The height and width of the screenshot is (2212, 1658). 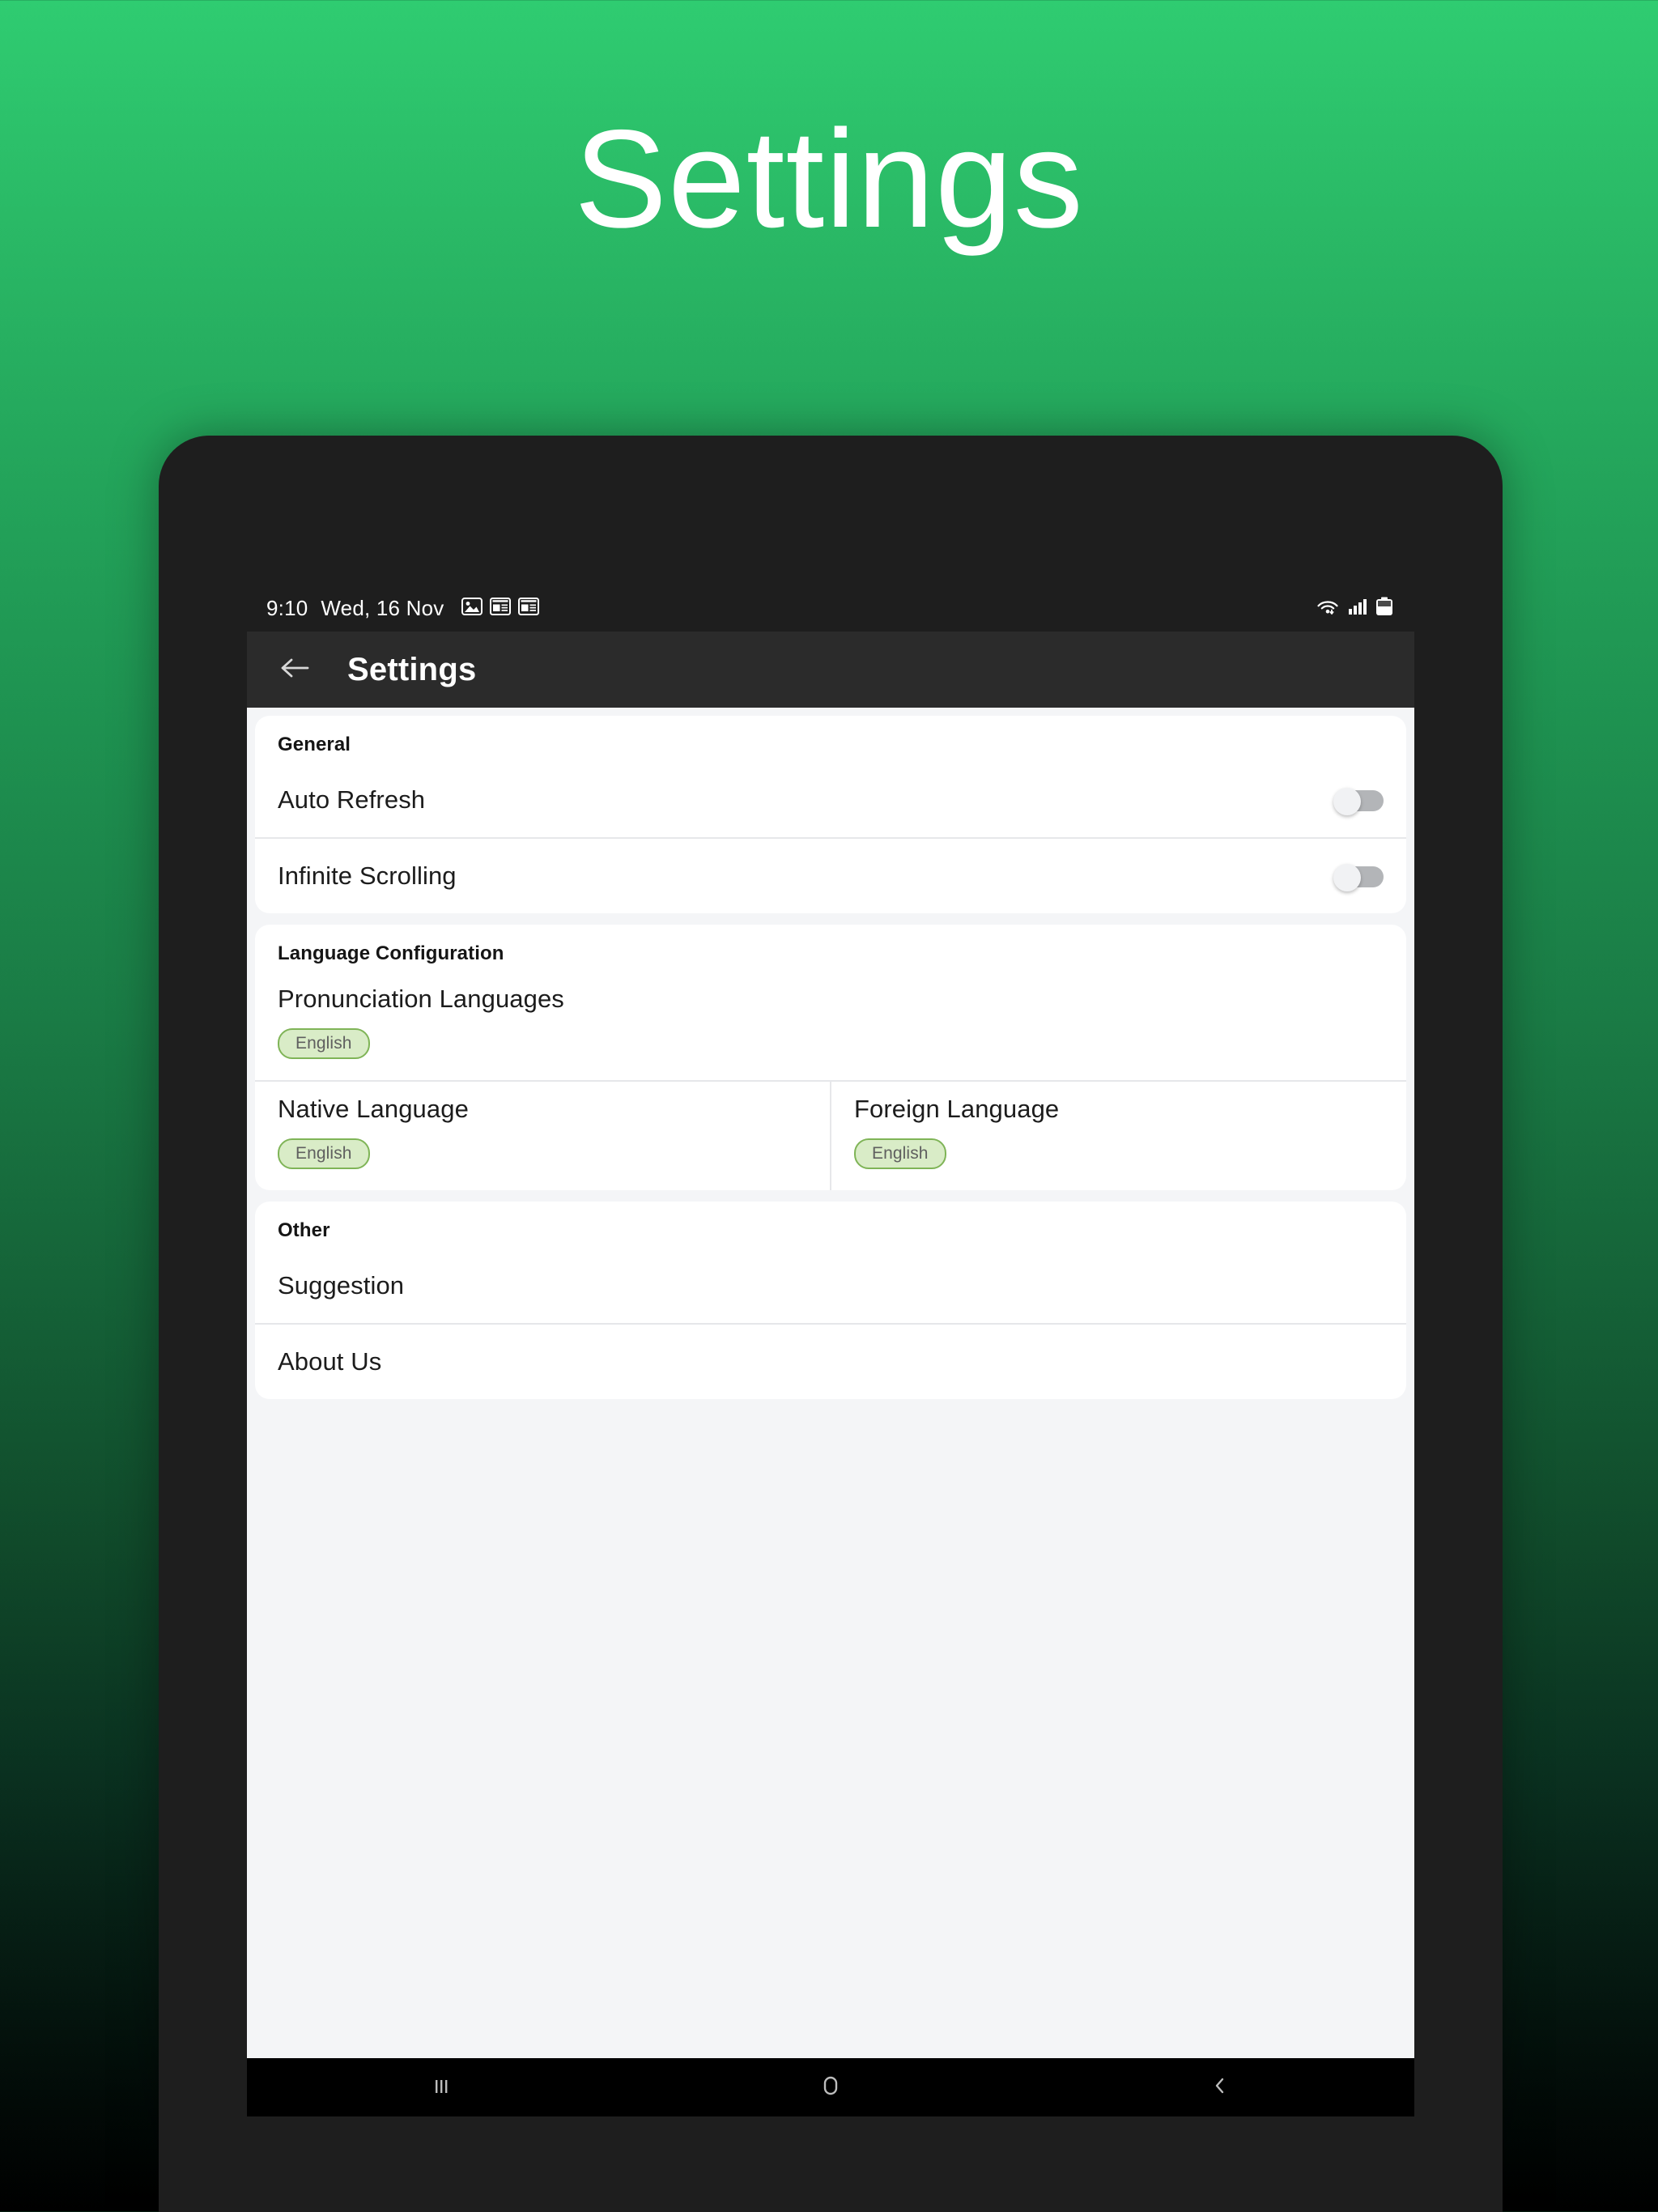 I want to click on home-button, so click(x=830, y=2087).